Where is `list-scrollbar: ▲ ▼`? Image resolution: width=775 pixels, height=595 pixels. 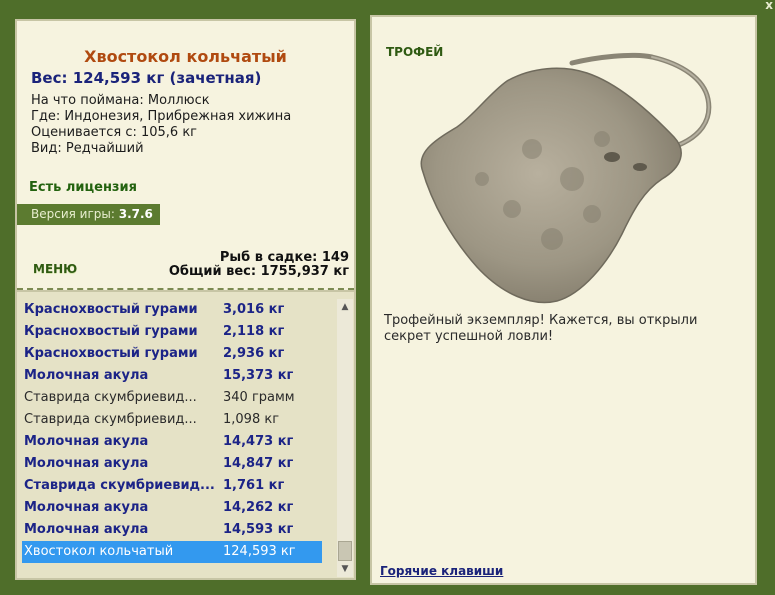
list-scrollbar: ▲ ▼ is located at coordinates (345, 438).